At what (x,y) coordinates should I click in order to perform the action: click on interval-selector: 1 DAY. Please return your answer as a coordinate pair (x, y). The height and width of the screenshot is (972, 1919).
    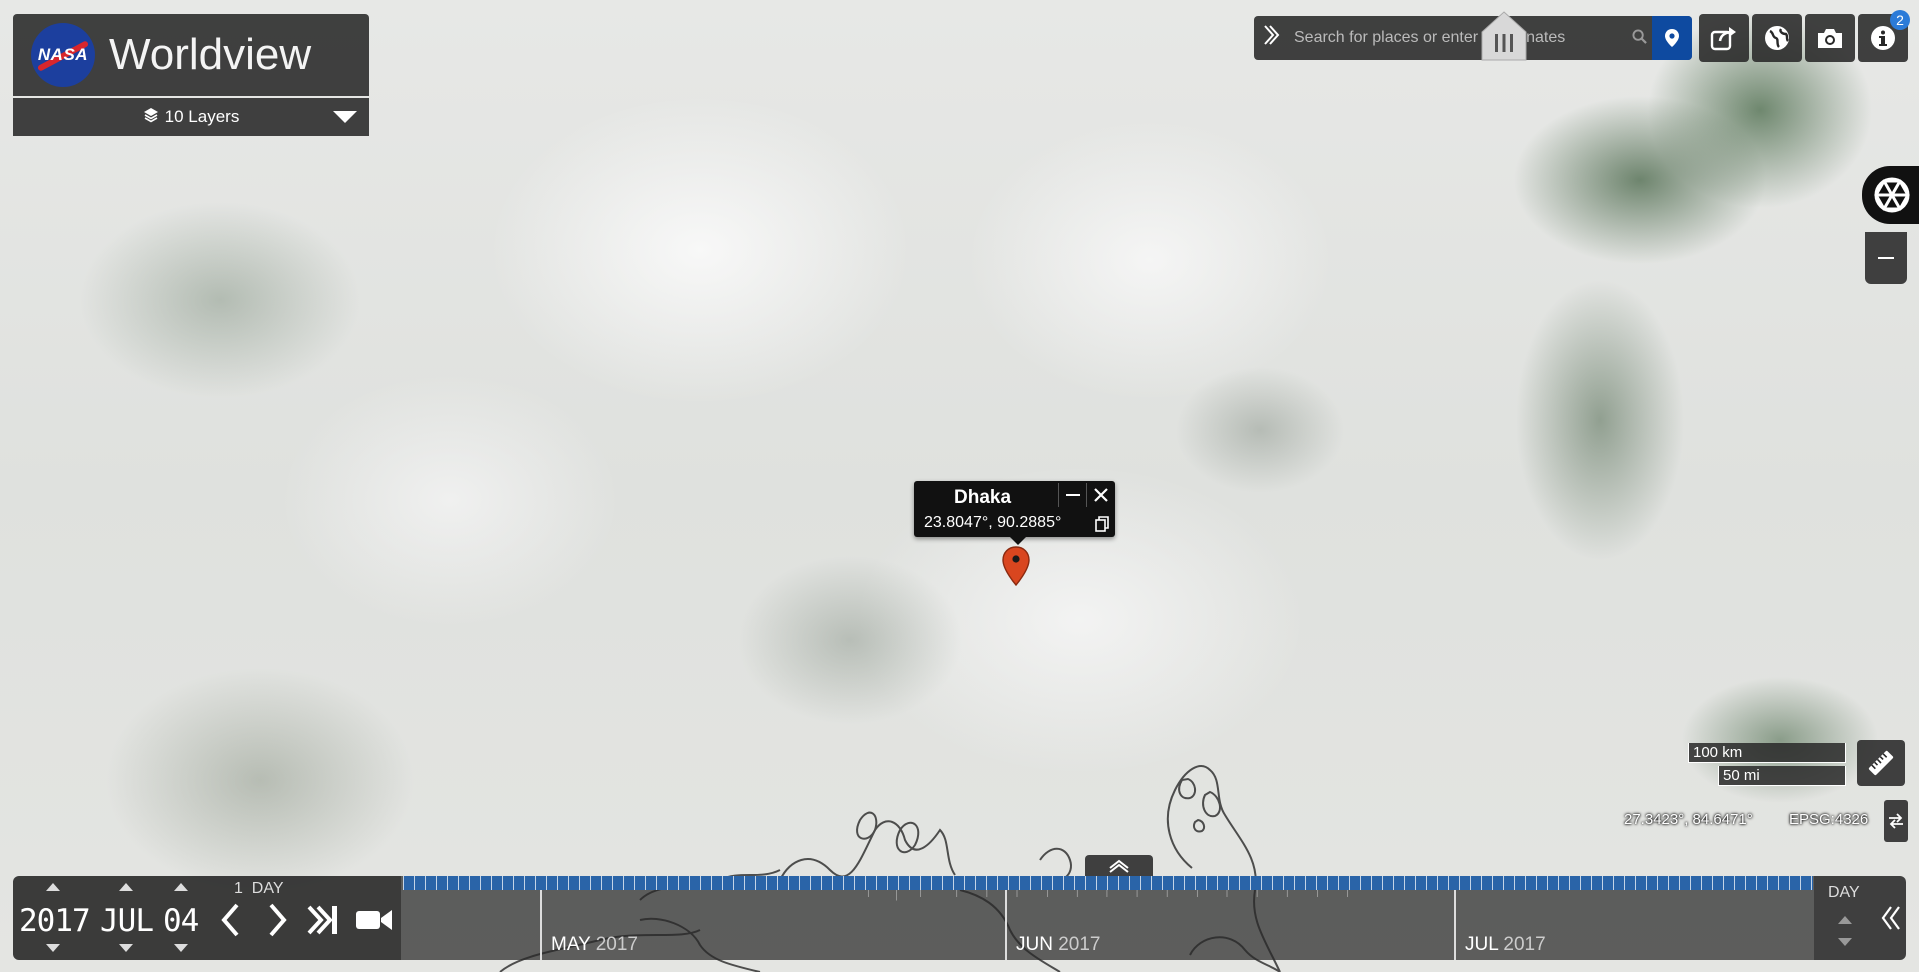
    Looking at the image, I should click on (259, 889).